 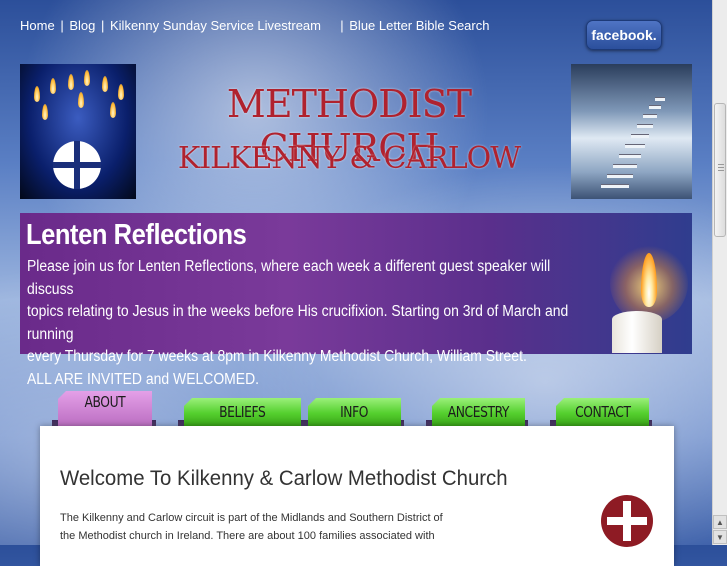 What do you see at coordinates (82, 25) in the screenshot?
I see `nav-blog-link: Blog` at bounding box center [82, 25].